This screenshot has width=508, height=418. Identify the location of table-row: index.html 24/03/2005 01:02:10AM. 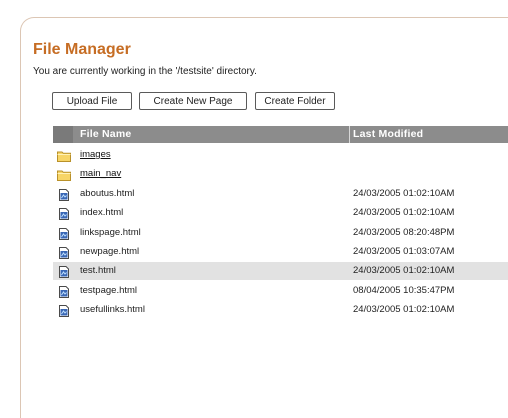
(280, 213).